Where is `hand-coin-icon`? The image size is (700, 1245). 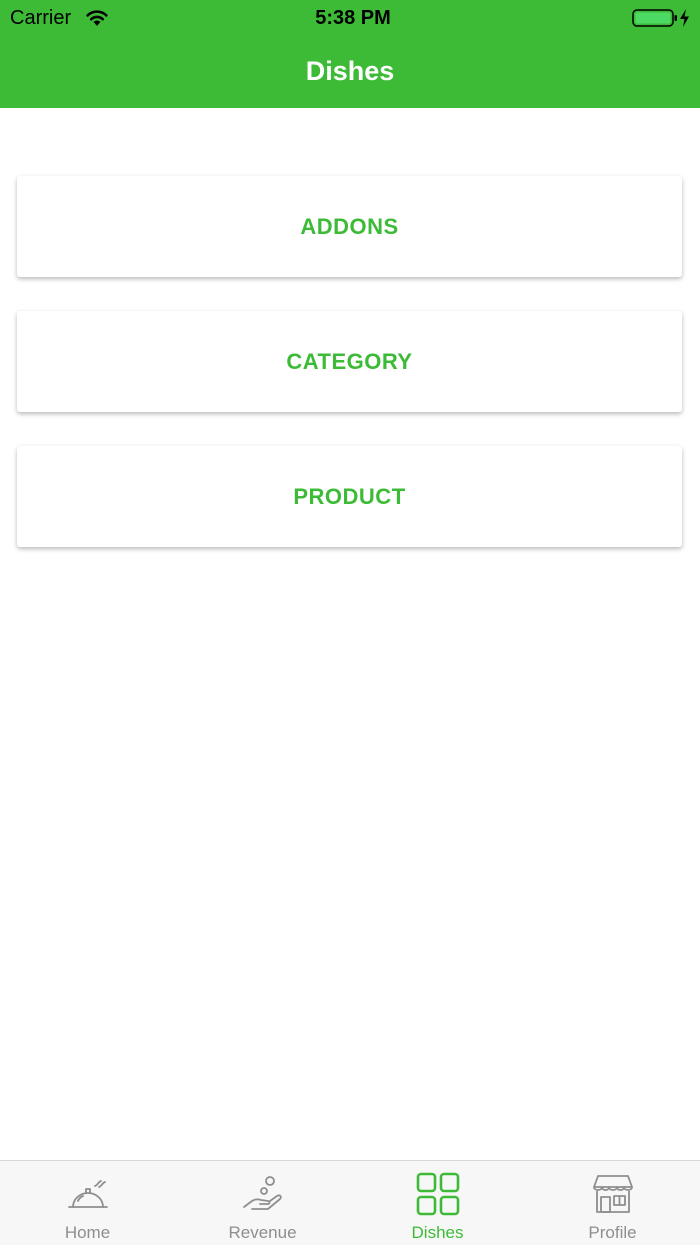
hand-coin-icon is located at coordinates (262, 1193).